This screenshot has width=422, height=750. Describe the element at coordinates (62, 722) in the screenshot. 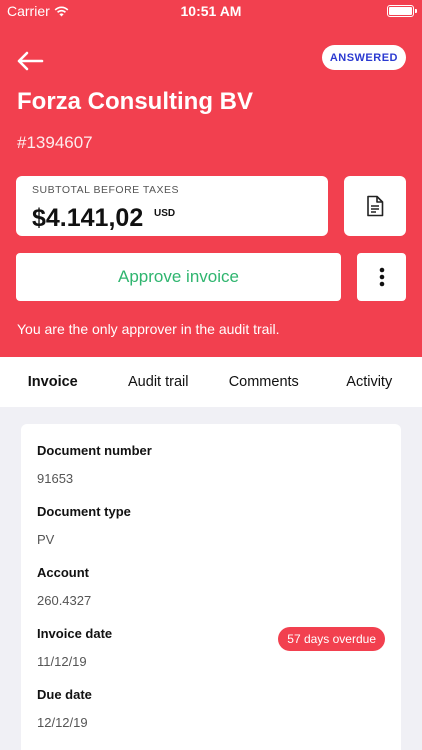

I see `due-date-value: 12/12/19` at that location.